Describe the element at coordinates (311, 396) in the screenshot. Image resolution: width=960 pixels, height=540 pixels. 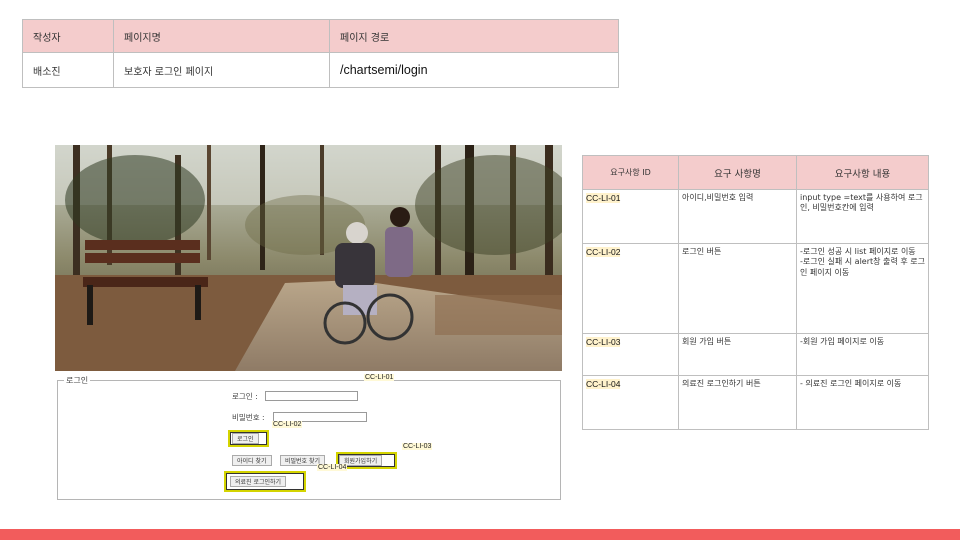
I see `id-input` at that location.